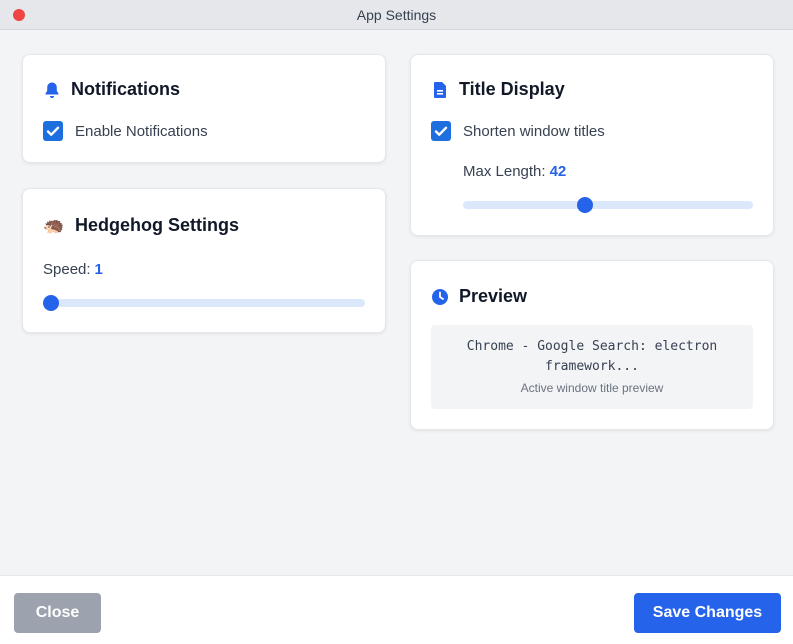 This screenshot has width=793, height=644. Describe the element at coordinates (57, 613) in the screenshot. I see `close-button: Close` at that location.